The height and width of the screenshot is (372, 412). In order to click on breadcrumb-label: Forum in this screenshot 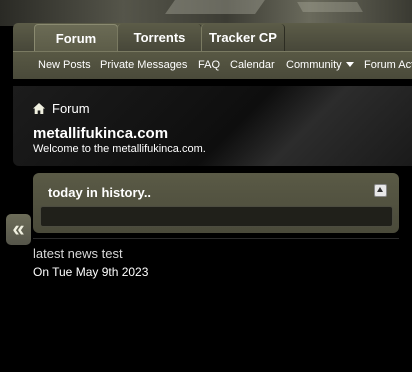, I will do `click(71, 108)`.